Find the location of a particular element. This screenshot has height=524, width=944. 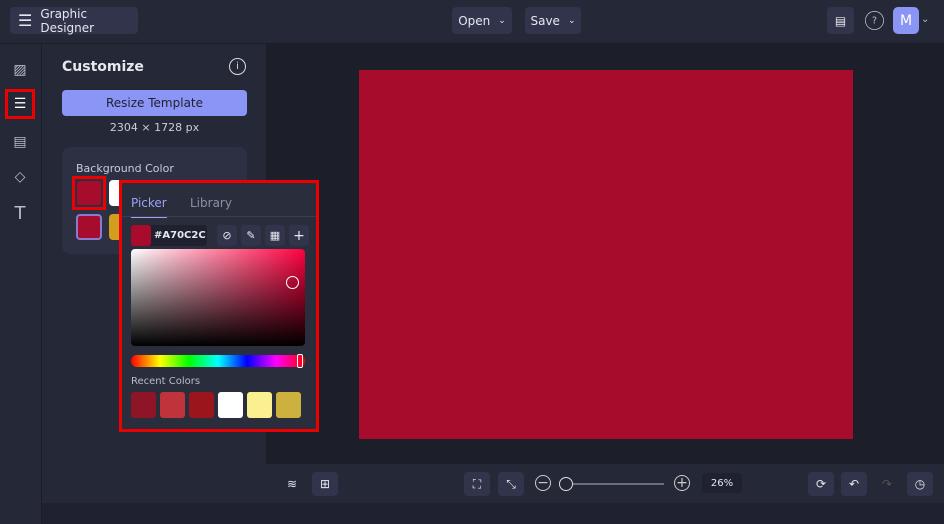

save-label: Save is located at coordinates (545, 20).